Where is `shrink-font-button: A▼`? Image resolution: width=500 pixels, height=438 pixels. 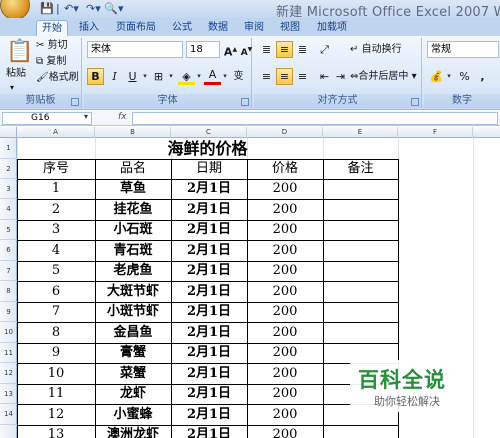
shrink-font-button: A▼ is located at coordinates (246, 49).